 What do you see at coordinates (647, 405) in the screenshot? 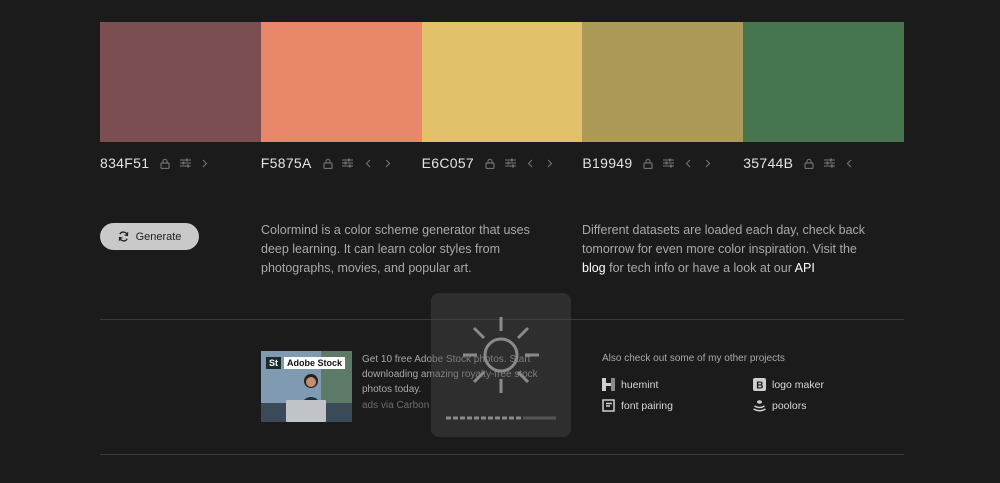
I see `project-label: font pairing` at bounding box center [647, 405].